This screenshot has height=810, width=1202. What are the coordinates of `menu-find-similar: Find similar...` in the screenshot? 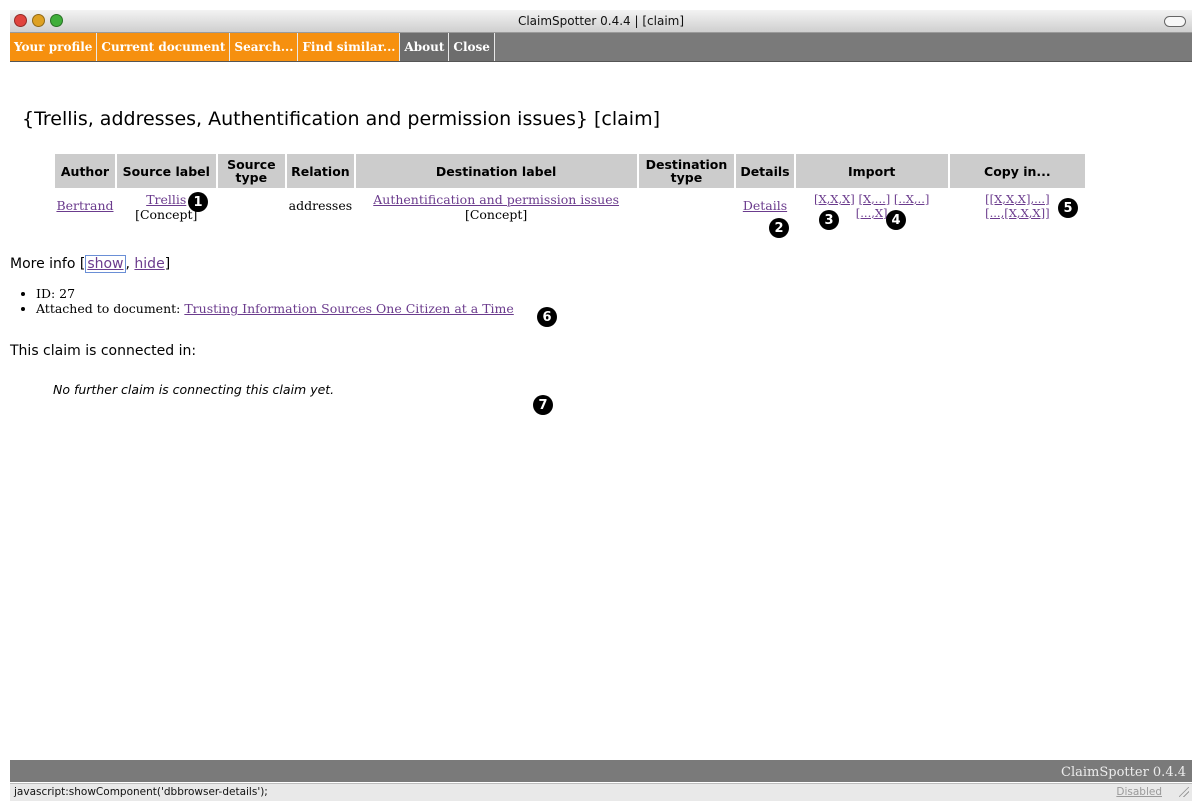 It's located at (349, 47).